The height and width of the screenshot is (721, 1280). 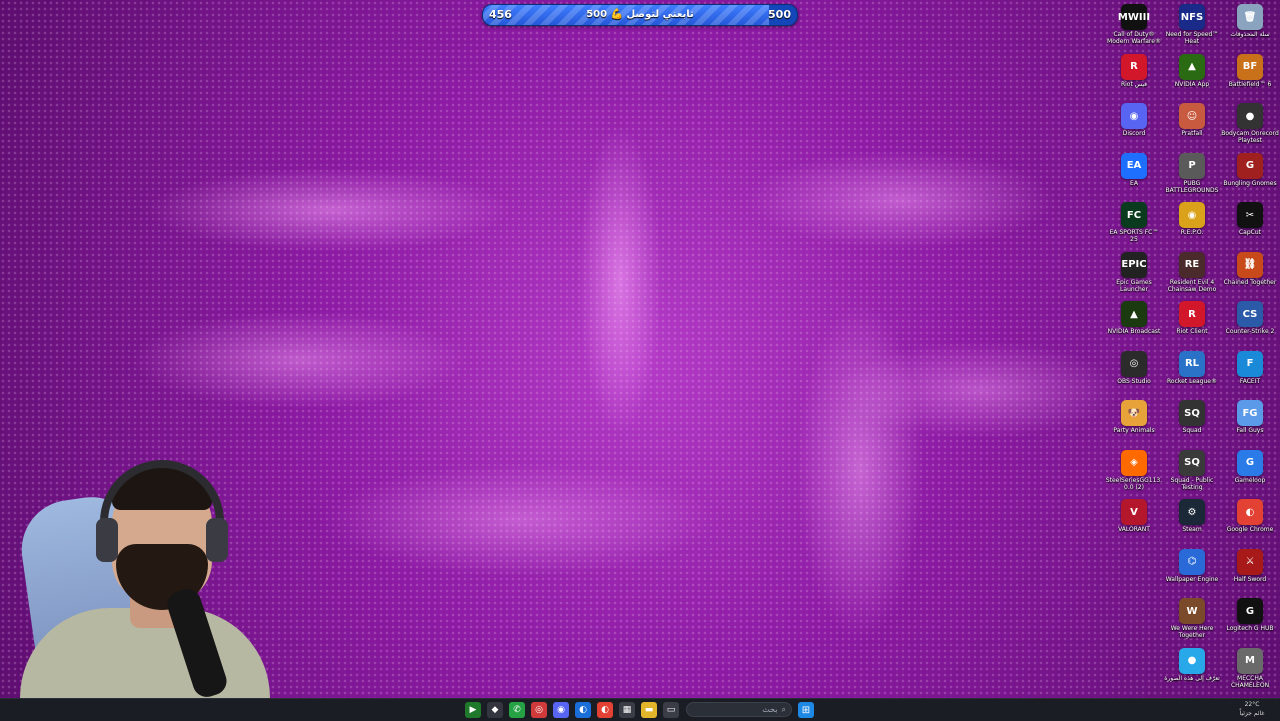 I want to click on desktop-icon: EPIC Epic Games Launcher, so click(x=1134, y=275).